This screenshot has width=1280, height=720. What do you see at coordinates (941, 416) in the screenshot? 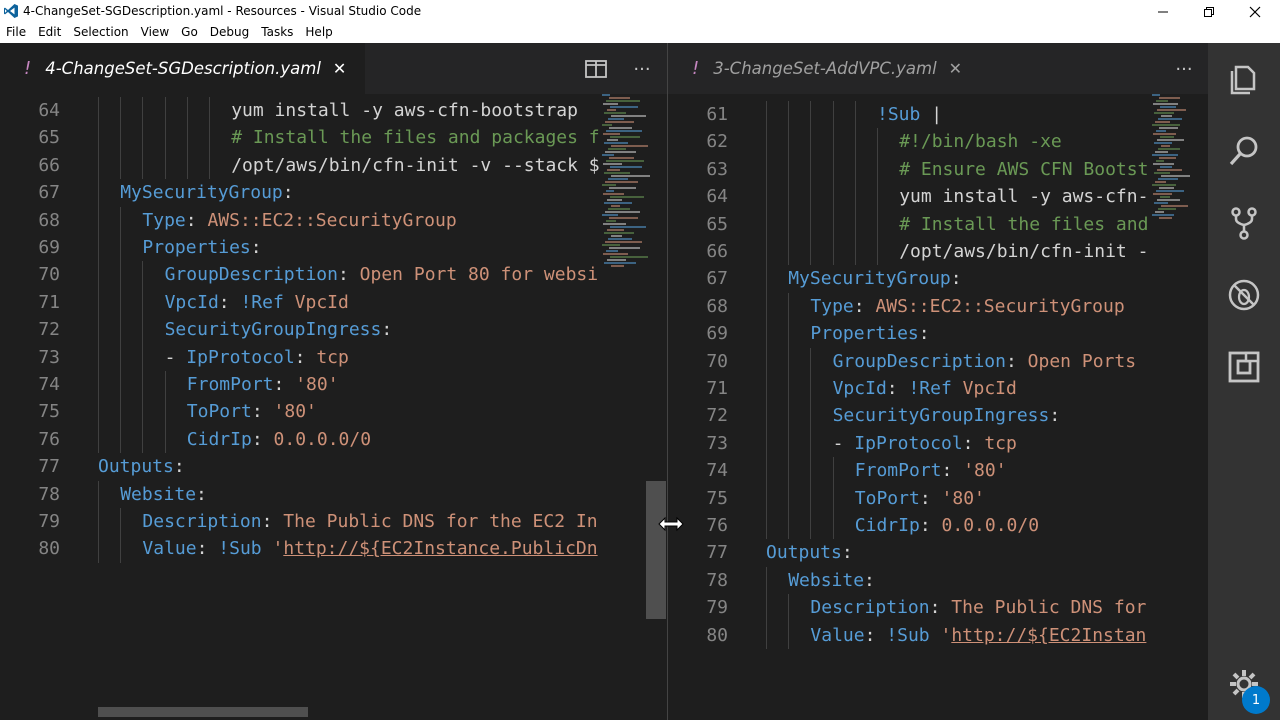
I see `token: SecurityGroupIngress` at bounding box center [941, 416].